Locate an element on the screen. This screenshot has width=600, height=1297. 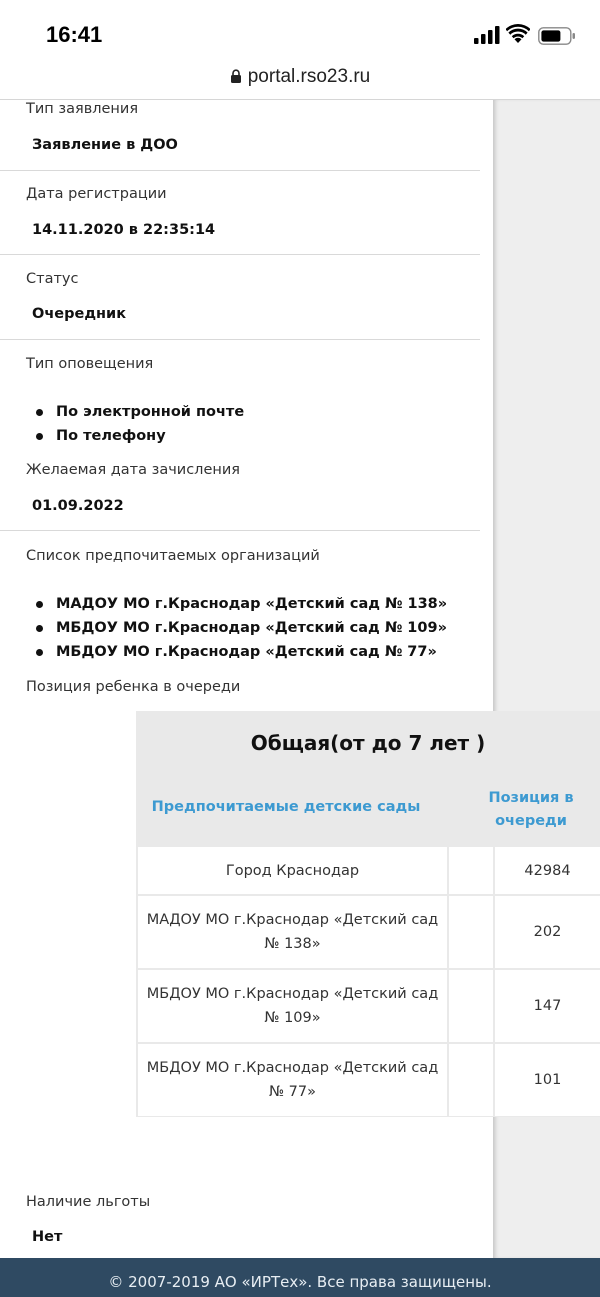
enrollment-date-label: Желаемая дата зачисления is located at coordinates (133, 470).